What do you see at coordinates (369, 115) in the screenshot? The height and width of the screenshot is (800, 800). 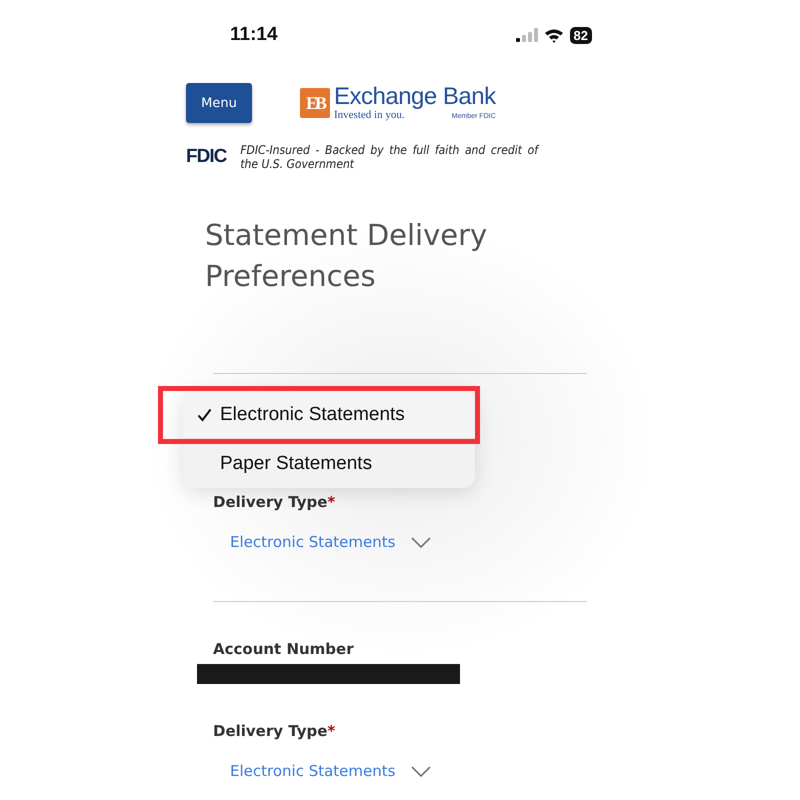 I see `bank-tagline: Invested in you.` at bounding box center [369, 115].